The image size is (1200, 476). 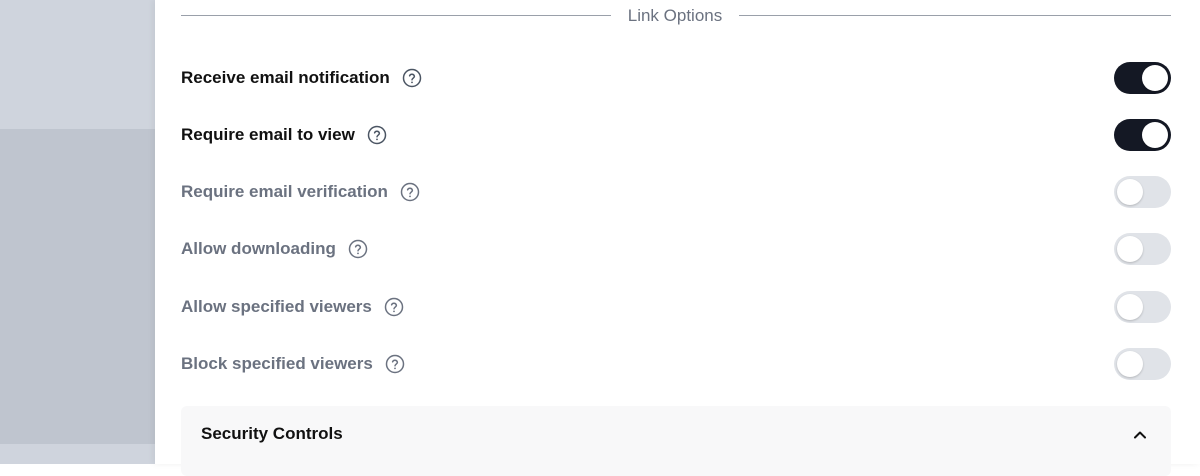 What do you see at coordinates (676, 249) in the screenshot?
I see `option-allow-downloading: Allow downloading` at bounding box center [676, 249].